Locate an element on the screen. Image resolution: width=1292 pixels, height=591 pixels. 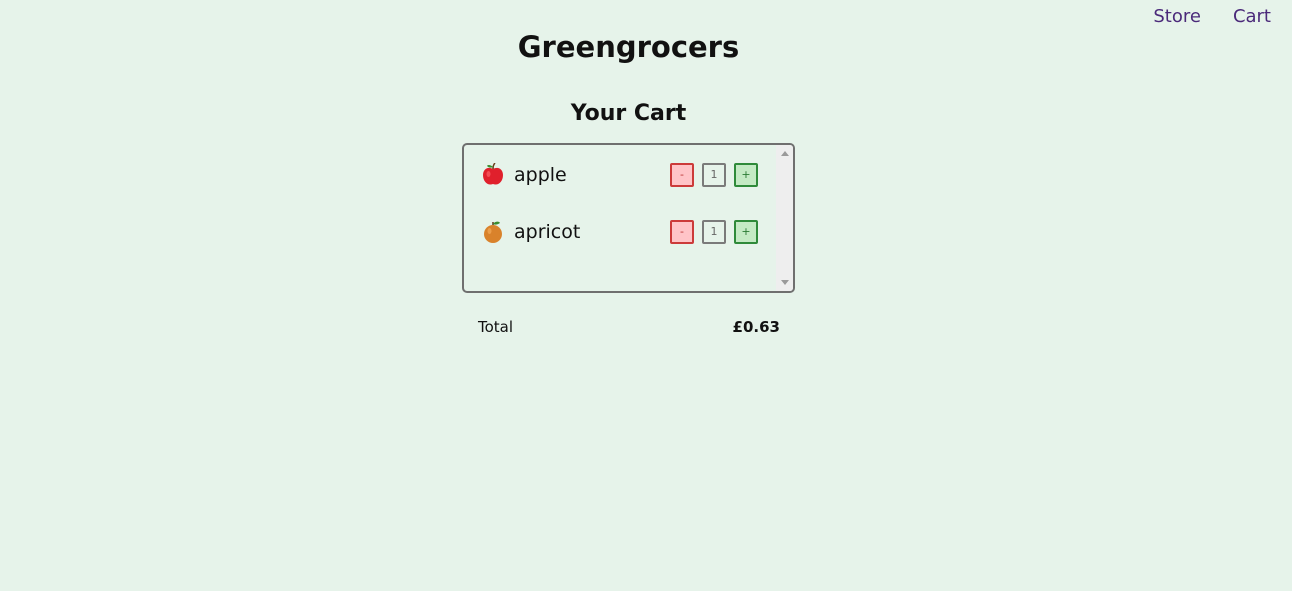
apricot-icon is located at coordinates (493, 232).